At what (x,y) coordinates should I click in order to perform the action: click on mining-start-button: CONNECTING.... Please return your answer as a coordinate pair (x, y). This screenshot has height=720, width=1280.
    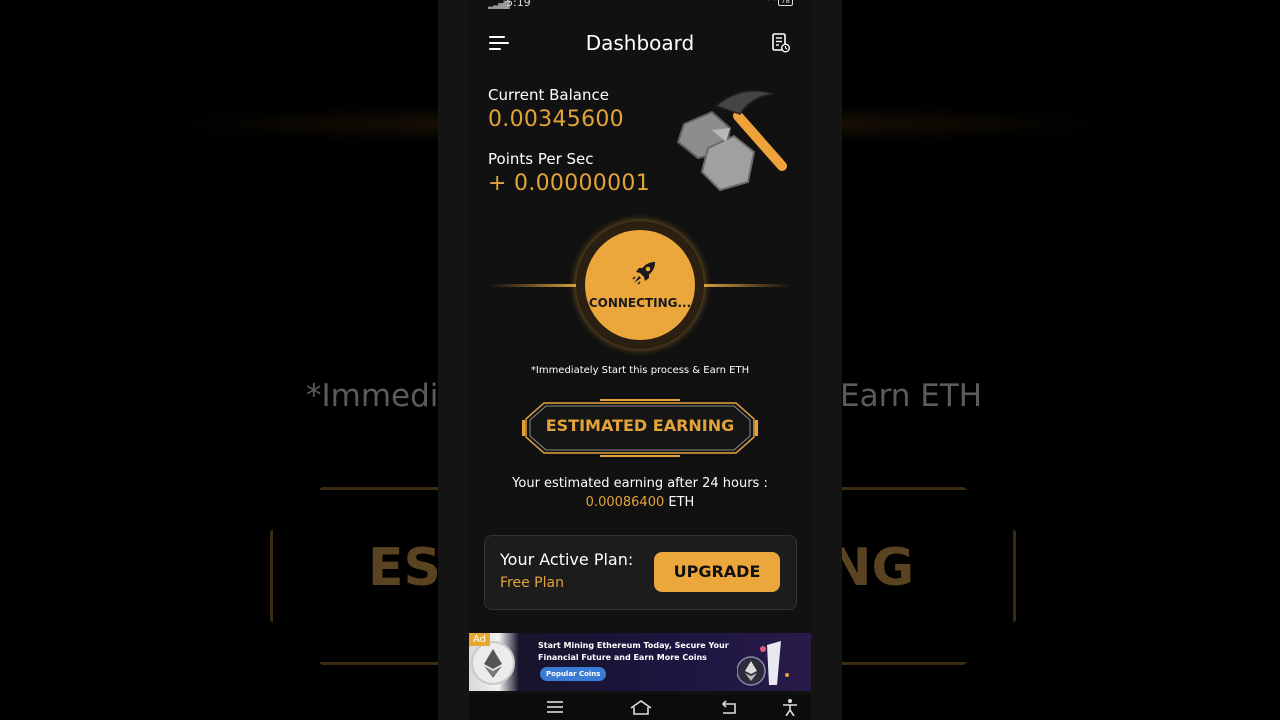
    Looking at the image, I should click on (640, 285).